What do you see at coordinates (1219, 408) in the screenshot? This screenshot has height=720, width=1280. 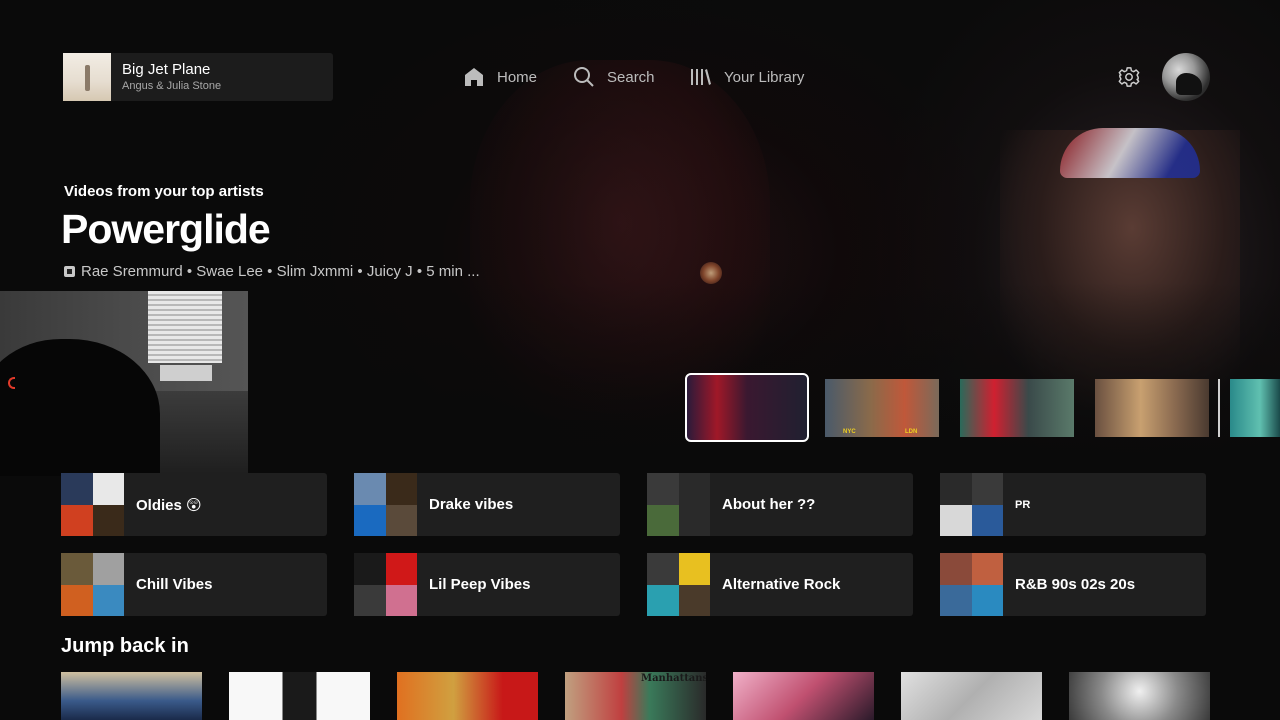 I see `carousel-divider` at bounding box center [1219, 408].